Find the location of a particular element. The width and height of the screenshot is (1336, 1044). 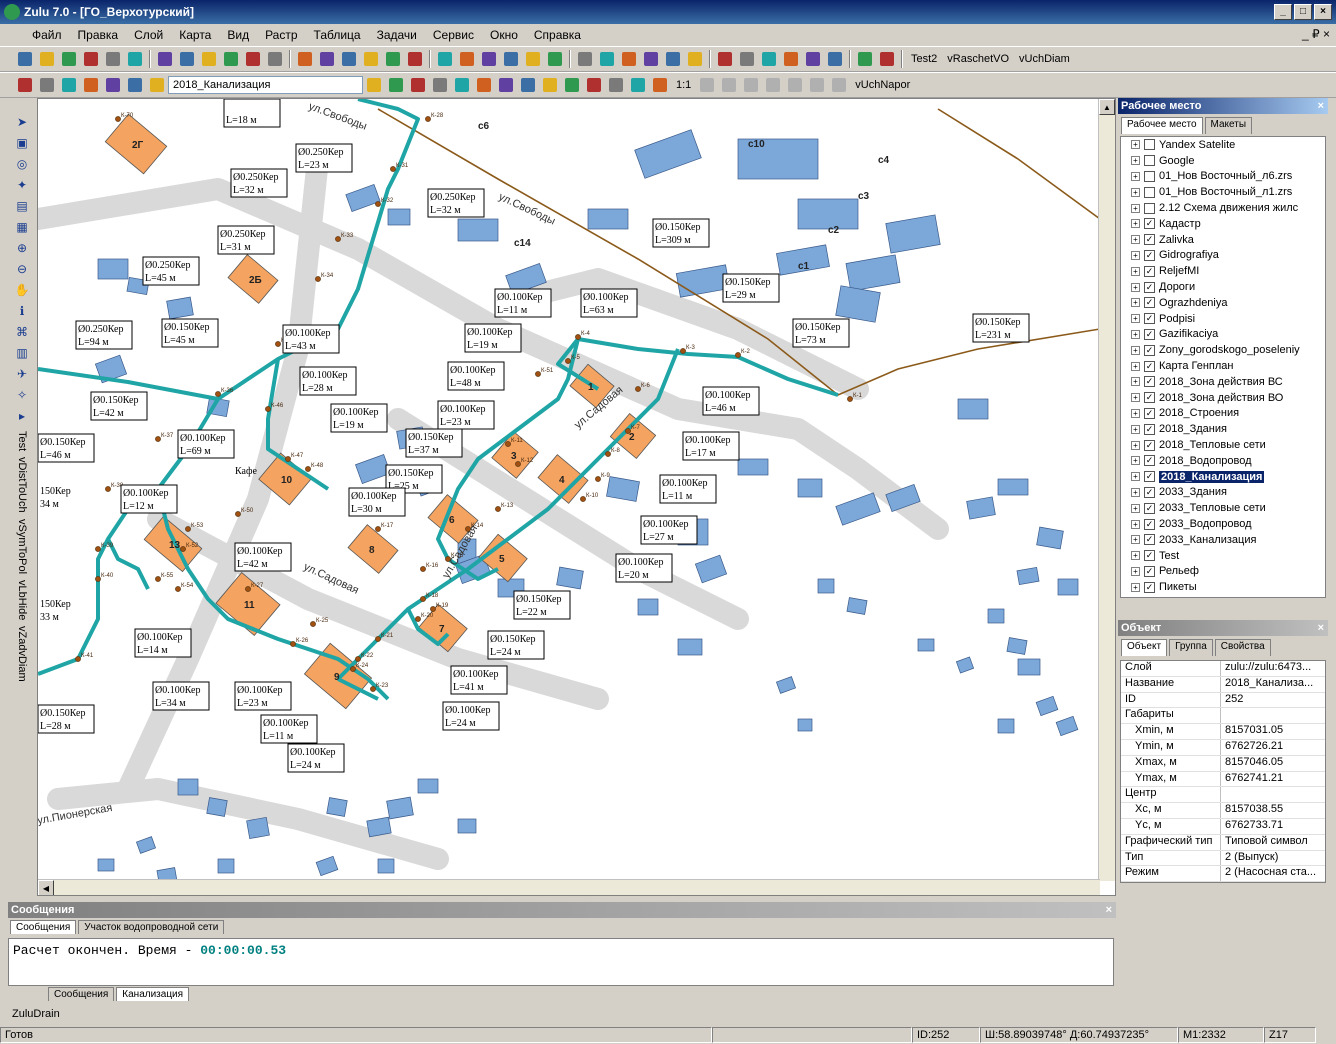

layer-item: + ✓ Zalivka is located at coordinates (1223, 240).